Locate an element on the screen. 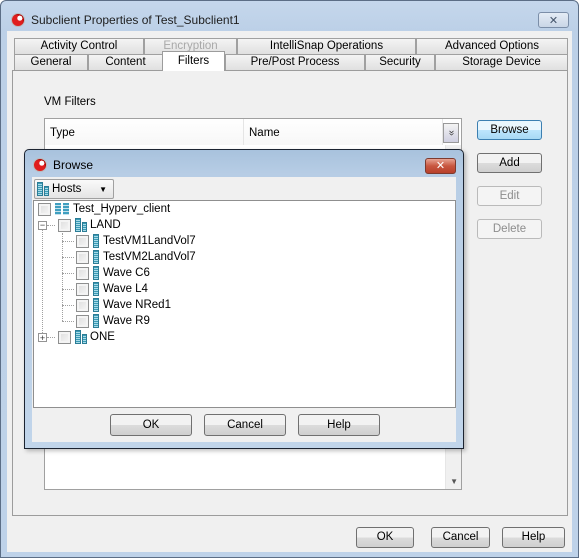 The width and height of the screenshot is (579, 558). browse-help-button: Help is located at coordinates (339, 425).